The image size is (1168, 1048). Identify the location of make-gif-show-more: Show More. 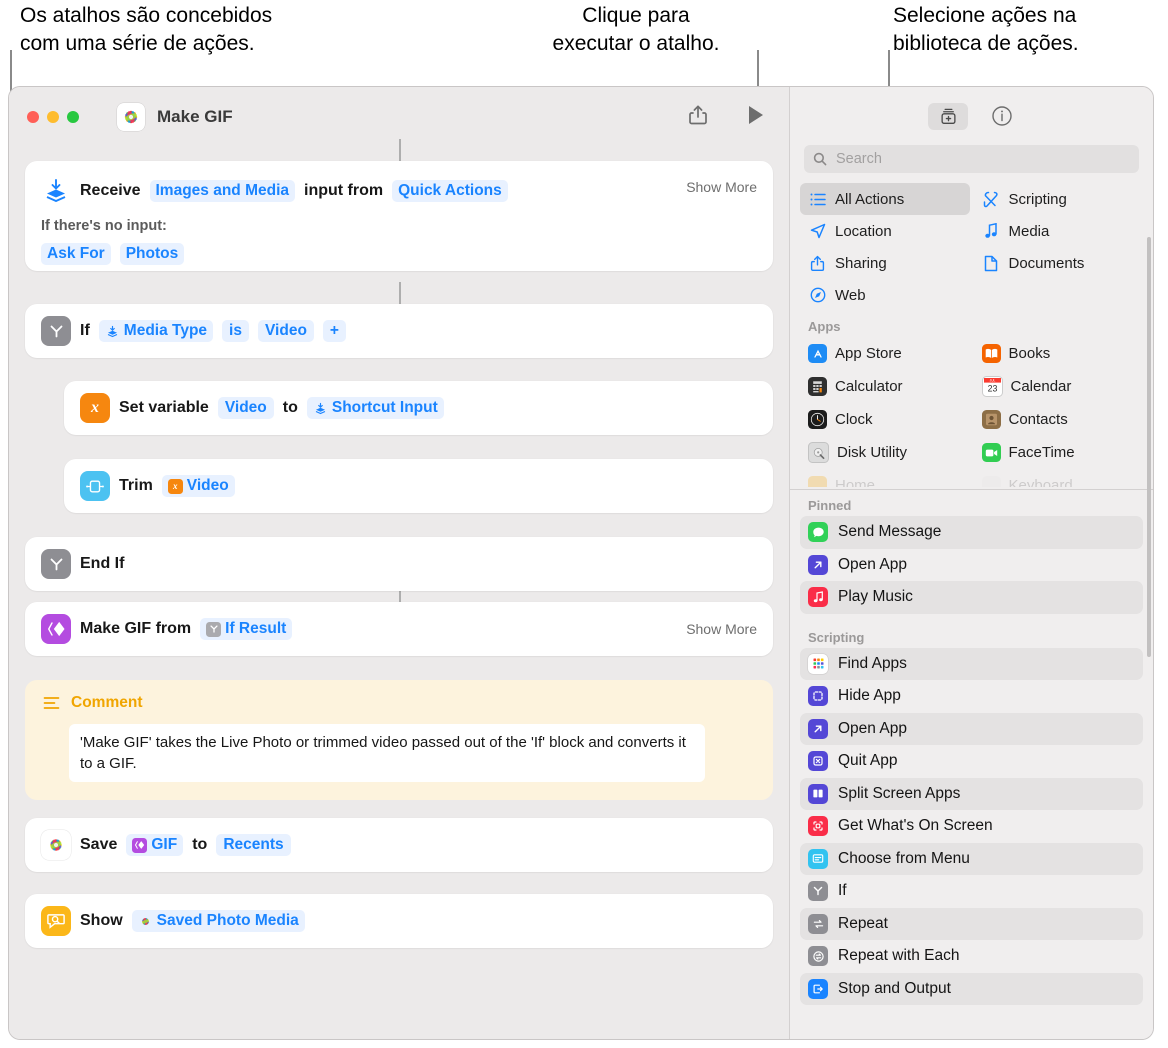
(721, 629).